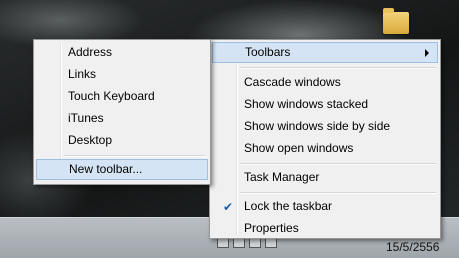 This screenshot has height=258, width=459. Describe the element at coordinates (299, 148) in the screenshot. I see `menu-item-label: Show open windows` at that location.